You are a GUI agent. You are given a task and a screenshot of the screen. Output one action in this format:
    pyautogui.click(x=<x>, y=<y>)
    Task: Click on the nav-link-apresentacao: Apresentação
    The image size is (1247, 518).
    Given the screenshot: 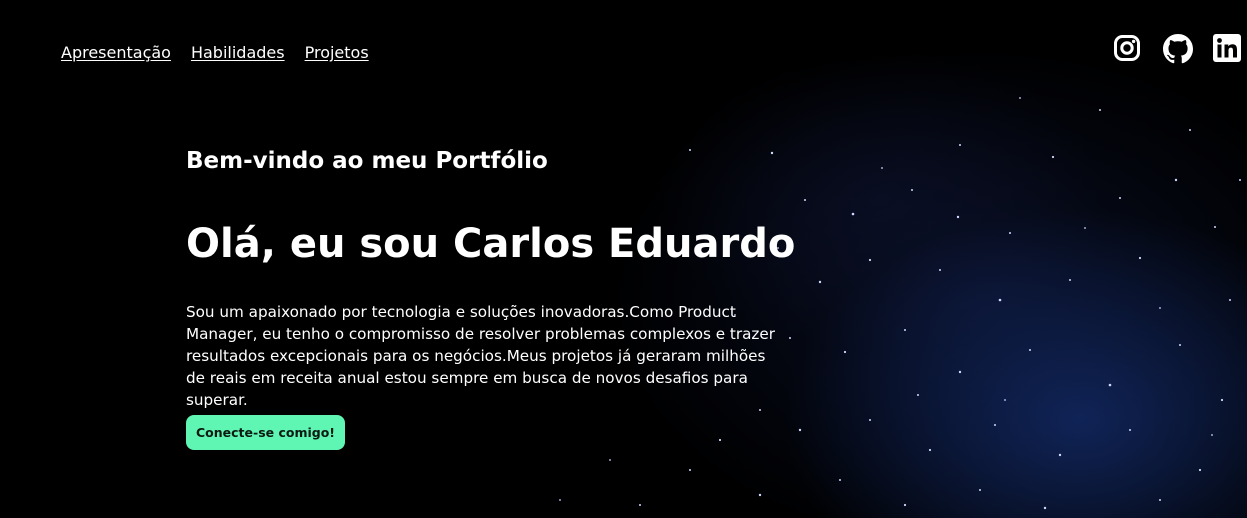 What is the action you would take?
    pyautogui.click(x=116, y=53)
    